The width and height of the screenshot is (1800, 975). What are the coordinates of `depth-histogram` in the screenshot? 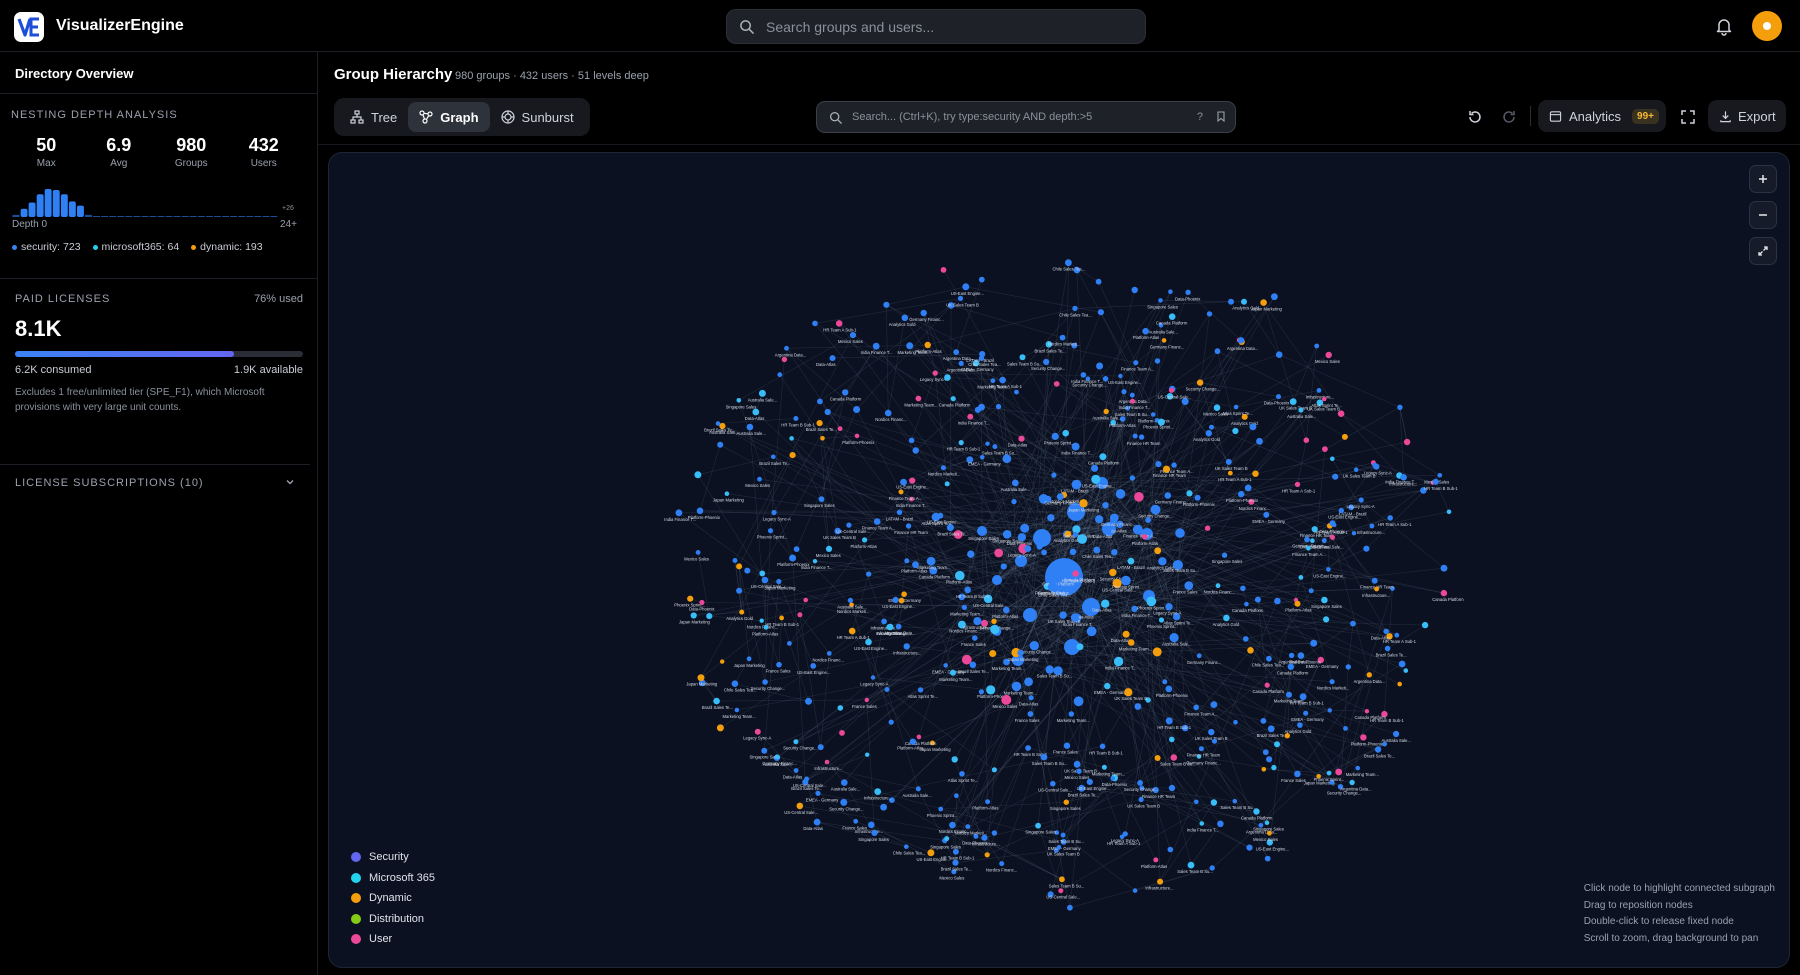 It's located at (153, 199).